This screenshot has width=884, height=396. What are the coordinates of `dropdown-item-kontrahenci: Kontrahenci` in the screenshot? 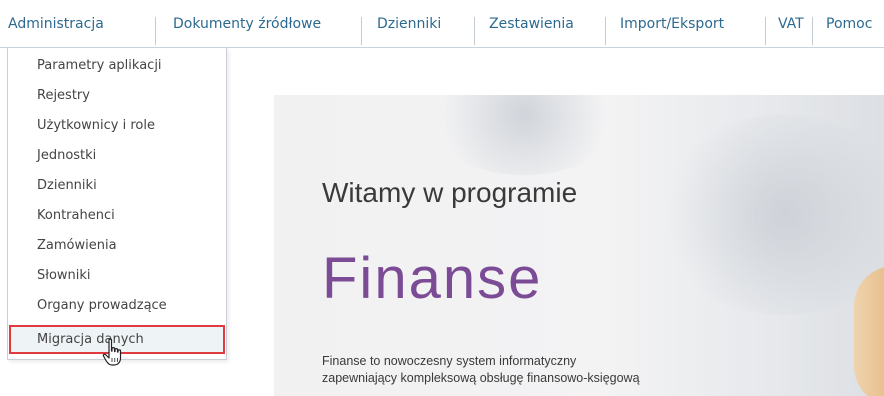 It's located at (117, 215).